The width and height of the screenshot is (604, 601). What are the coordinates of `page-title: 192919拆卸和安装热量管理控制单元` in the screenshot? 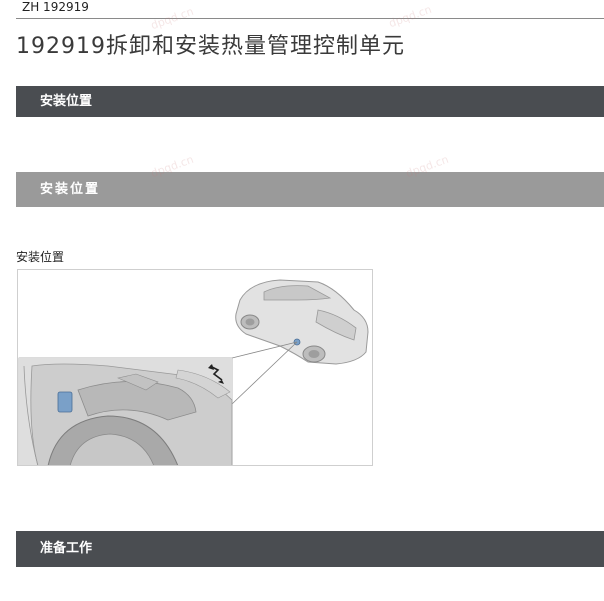 It's located at (210, 46).